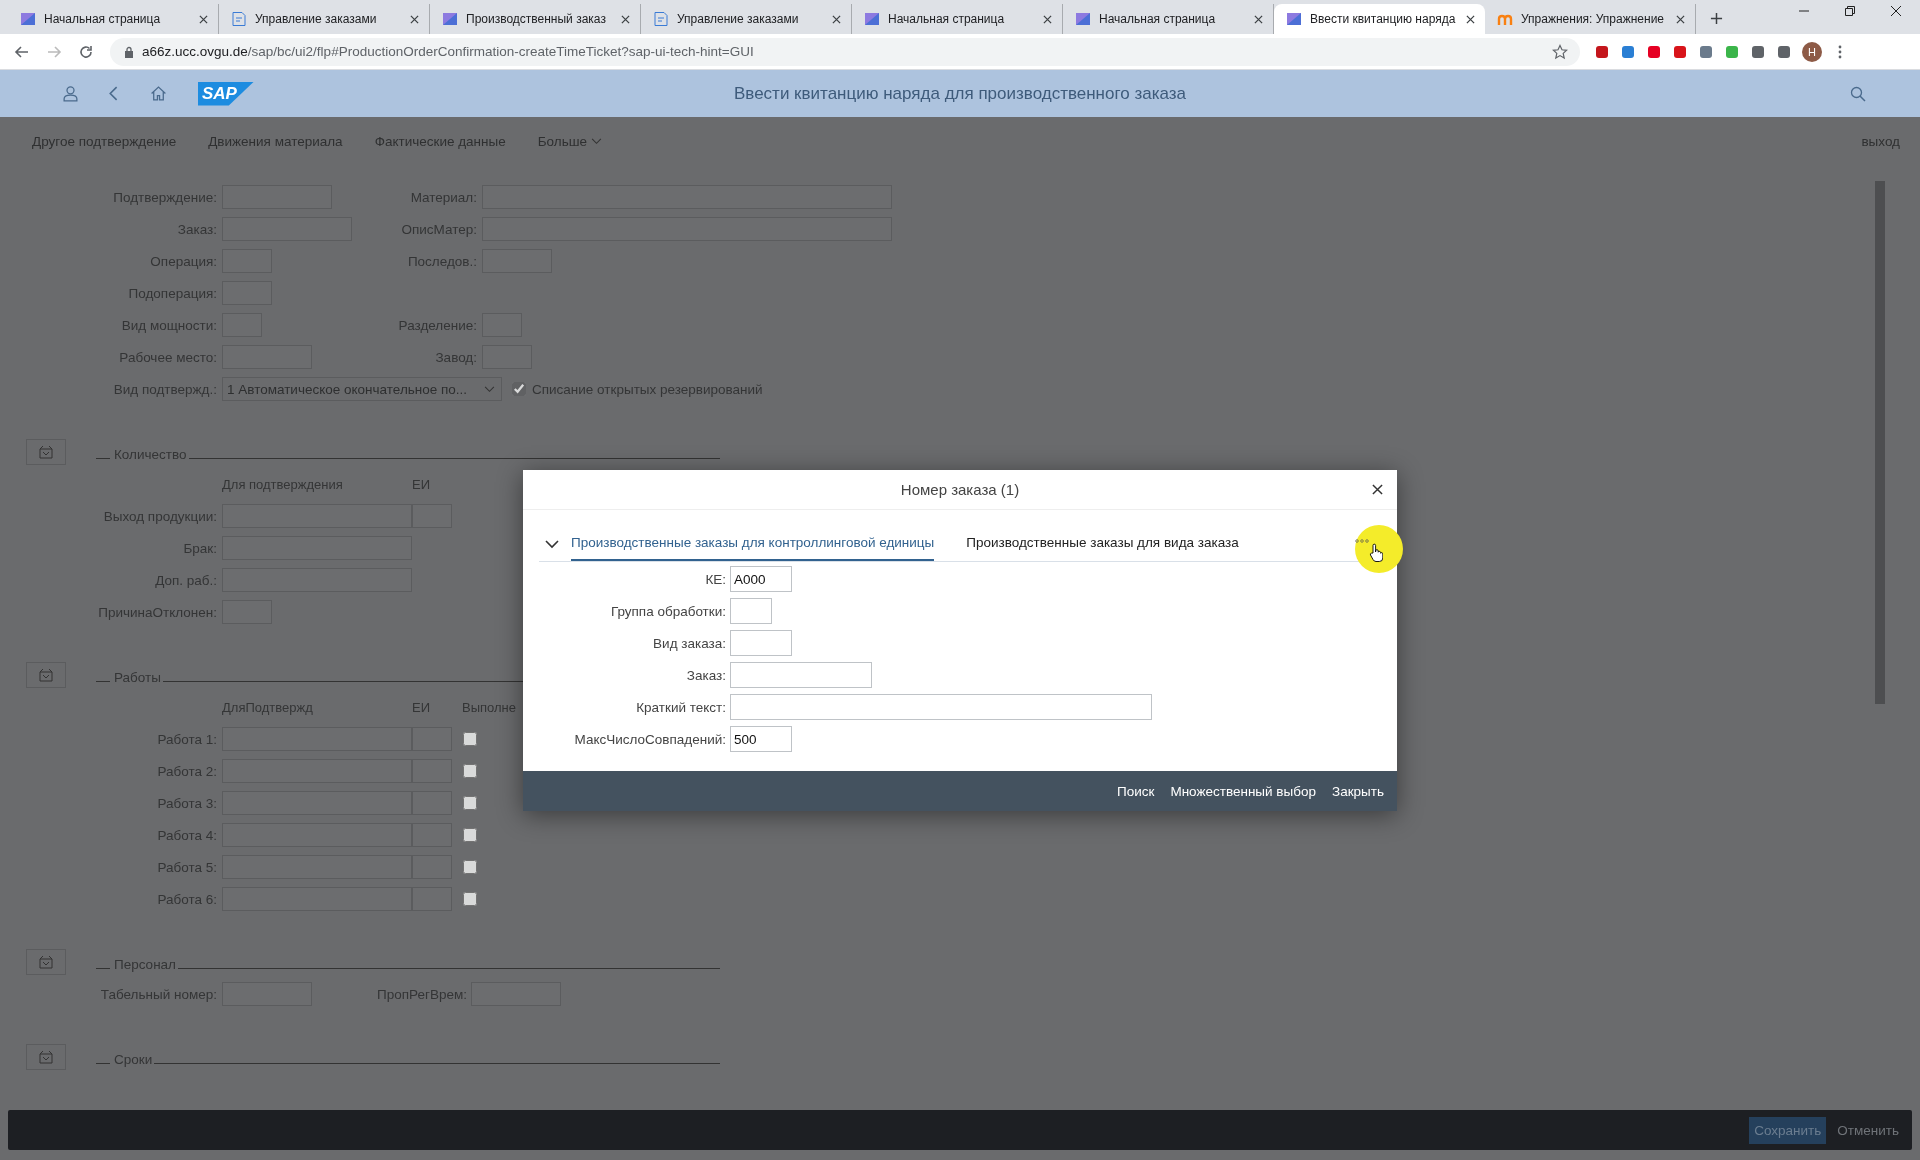 This screenshot has width=1920, height=1160. Describe the element at coordinates (1850, 10) in the screenshot. I see `restore-icon` at that location.